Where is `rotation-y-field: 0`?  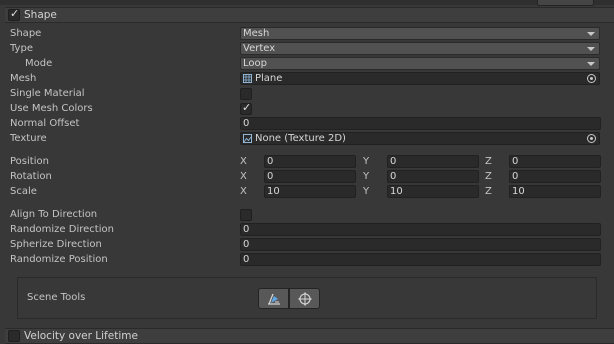
rotation-y-field: 0 is located at coordinates (433, 176).